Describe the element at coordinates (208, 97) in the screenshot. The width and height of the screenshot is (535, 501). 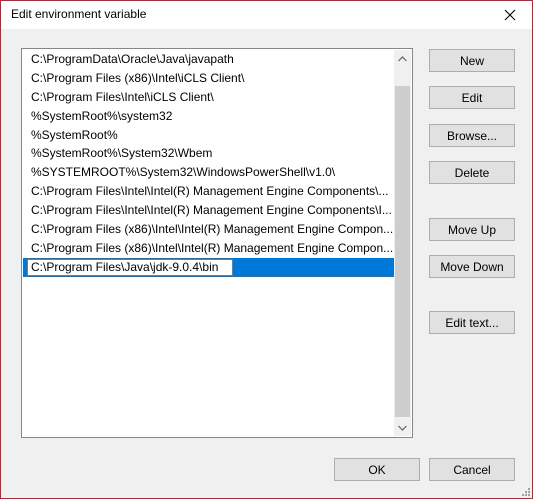
I see `list-item: C:\Program Files\Intel\iCLS Client\` at that location.